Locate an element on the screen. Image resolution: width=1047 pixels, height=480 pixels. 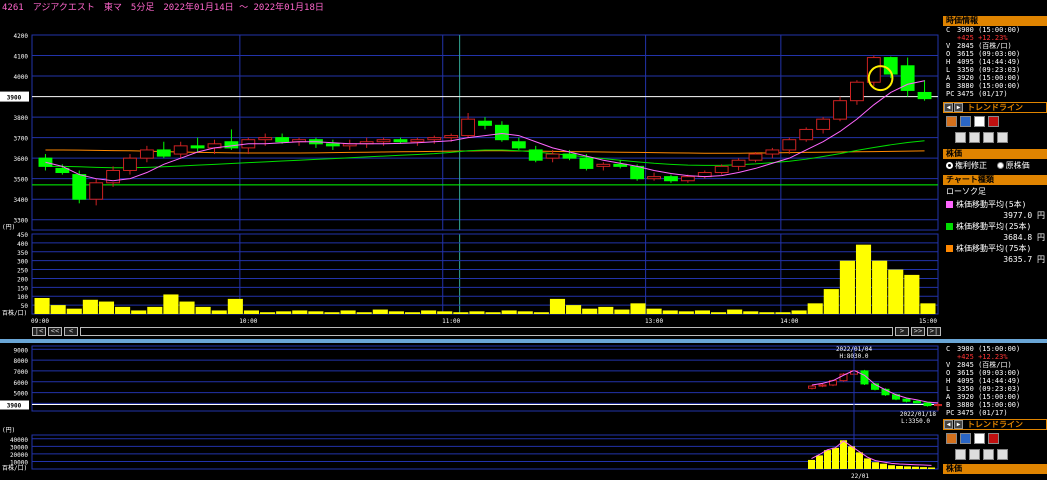
quote-value: 2845 (百株/口) is located at coordinates (984, 365).